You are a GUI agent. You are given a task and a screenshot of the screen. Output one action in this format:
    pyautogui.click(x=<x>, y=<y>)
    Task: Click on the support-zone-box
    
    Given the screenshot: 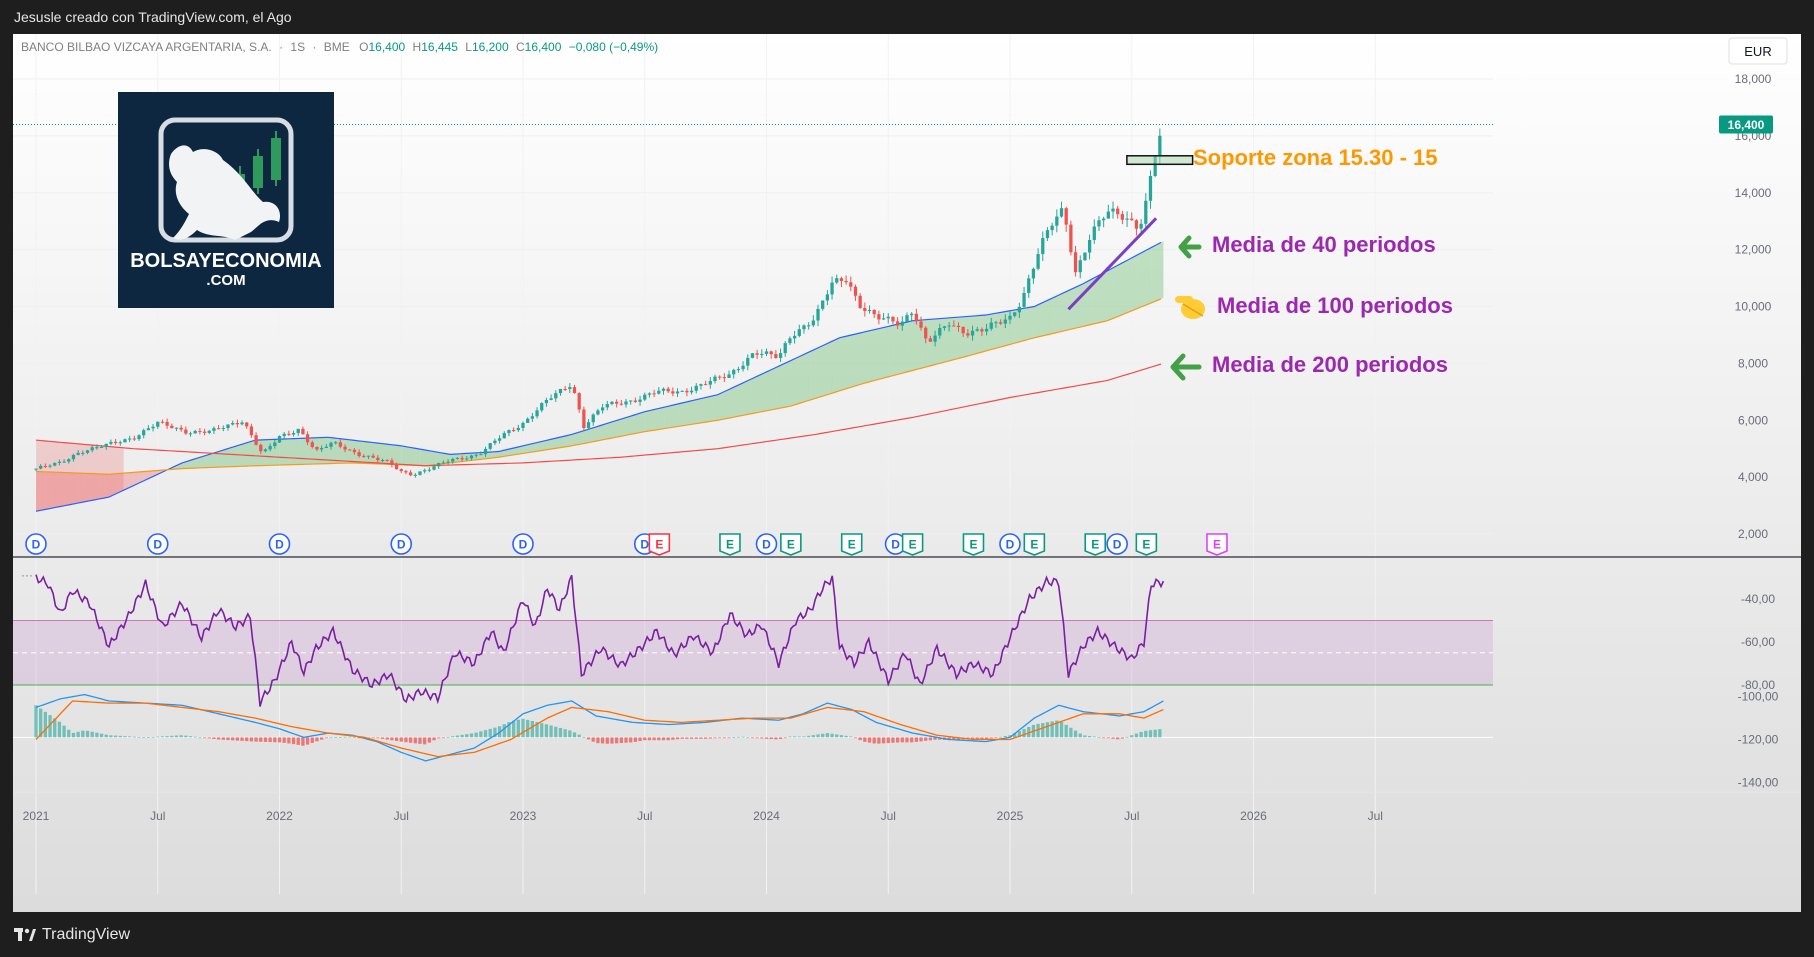 What is the action you would take?
    pyautogui.click(x=1160, y=160)
    